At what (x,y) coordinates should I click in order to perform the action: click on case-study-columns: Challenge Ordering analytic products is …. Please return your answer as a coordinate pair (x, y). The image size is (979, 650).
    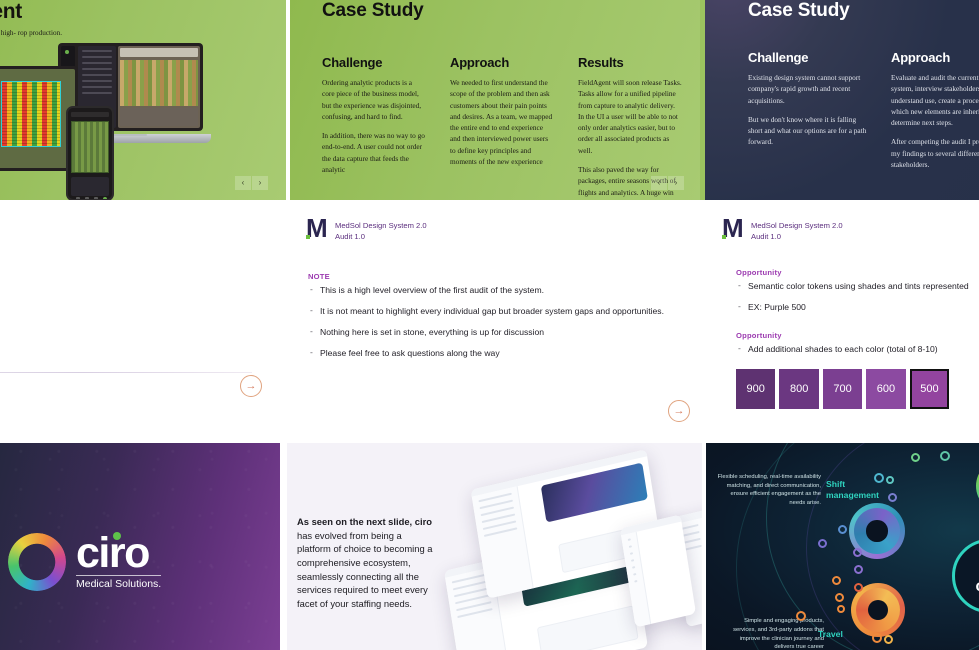
    Looking at the image, I should click on (502, 127).